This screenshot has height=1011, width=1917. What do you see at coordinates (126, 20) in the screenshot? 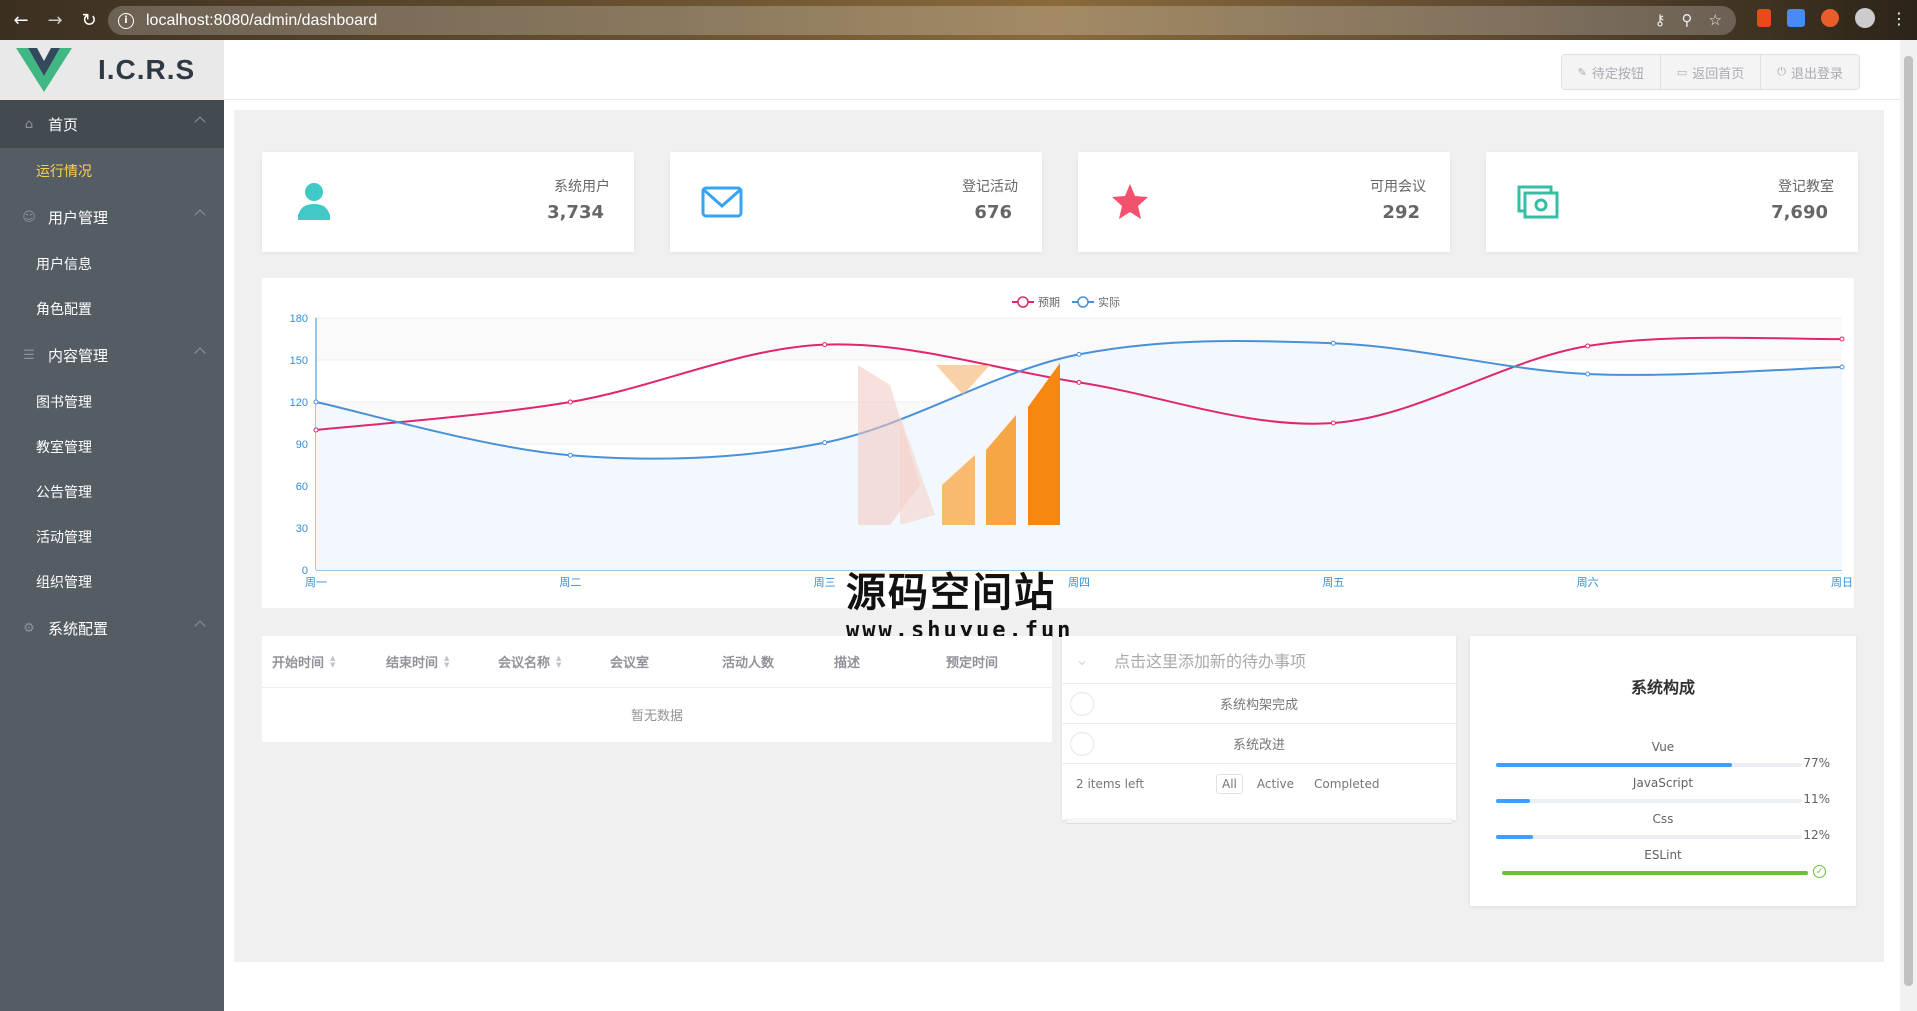
I see `info-icon: i` at bounding box center [126, 20].